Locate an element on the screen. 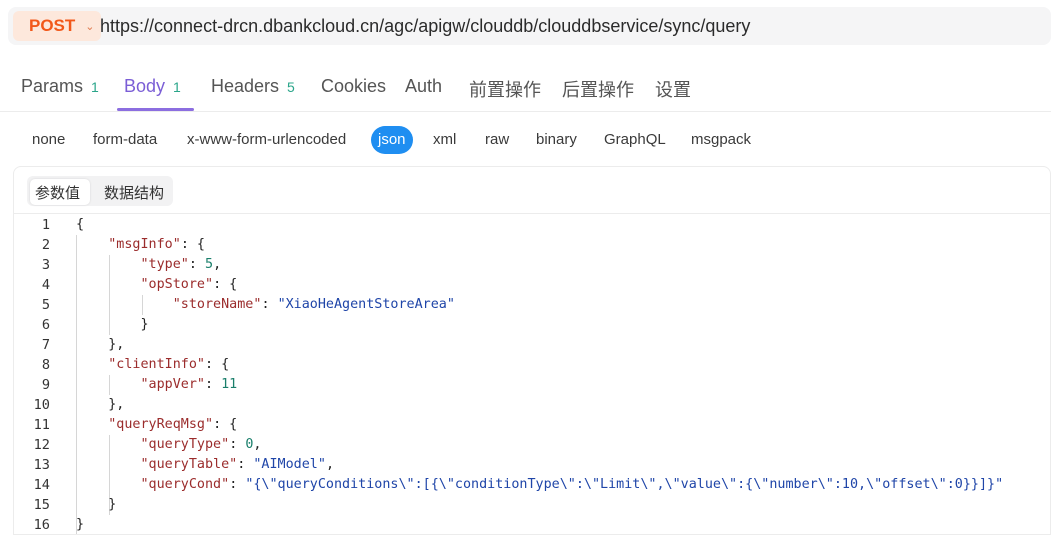 Image resolution: width=1051 pixels, height=535 pixels. tab-label: 设置 is located at coordinates (673, 90).